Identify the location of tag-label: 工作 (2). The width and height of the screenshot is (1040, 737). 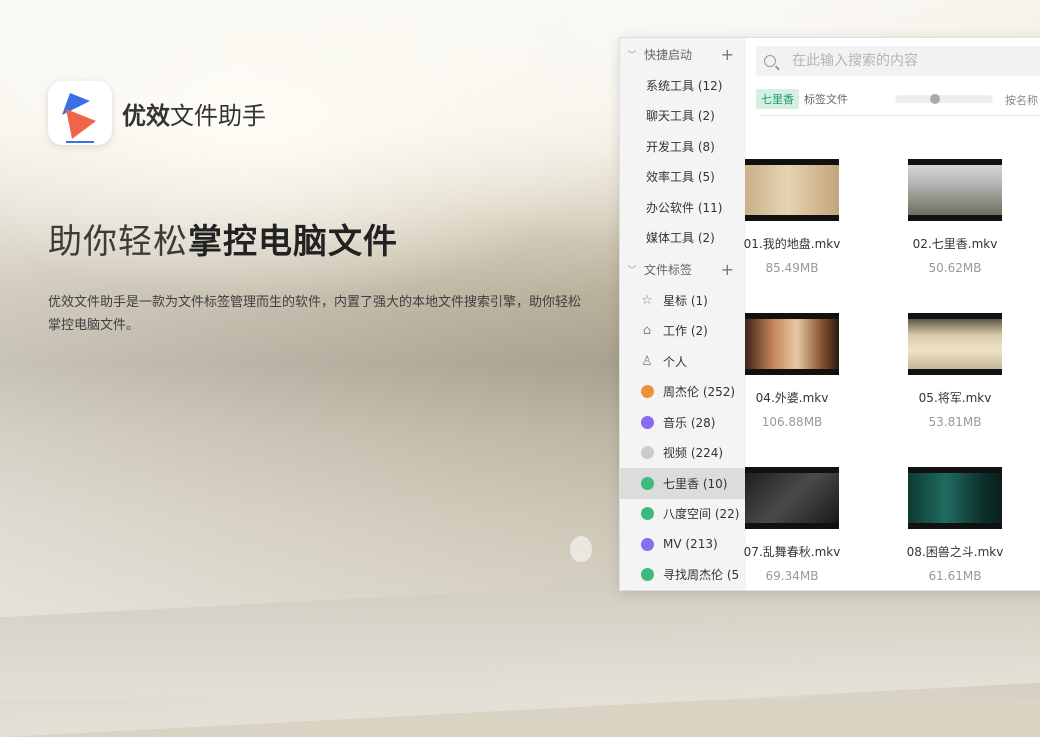
(685, 331).